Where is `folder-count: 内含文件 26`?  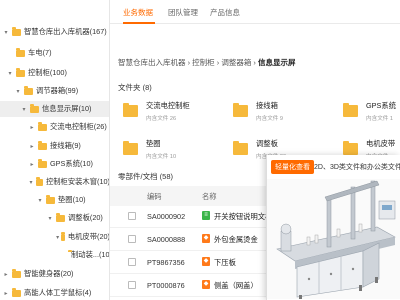 folder-count: 内含文件 26 is located at coordinates (161, 118).